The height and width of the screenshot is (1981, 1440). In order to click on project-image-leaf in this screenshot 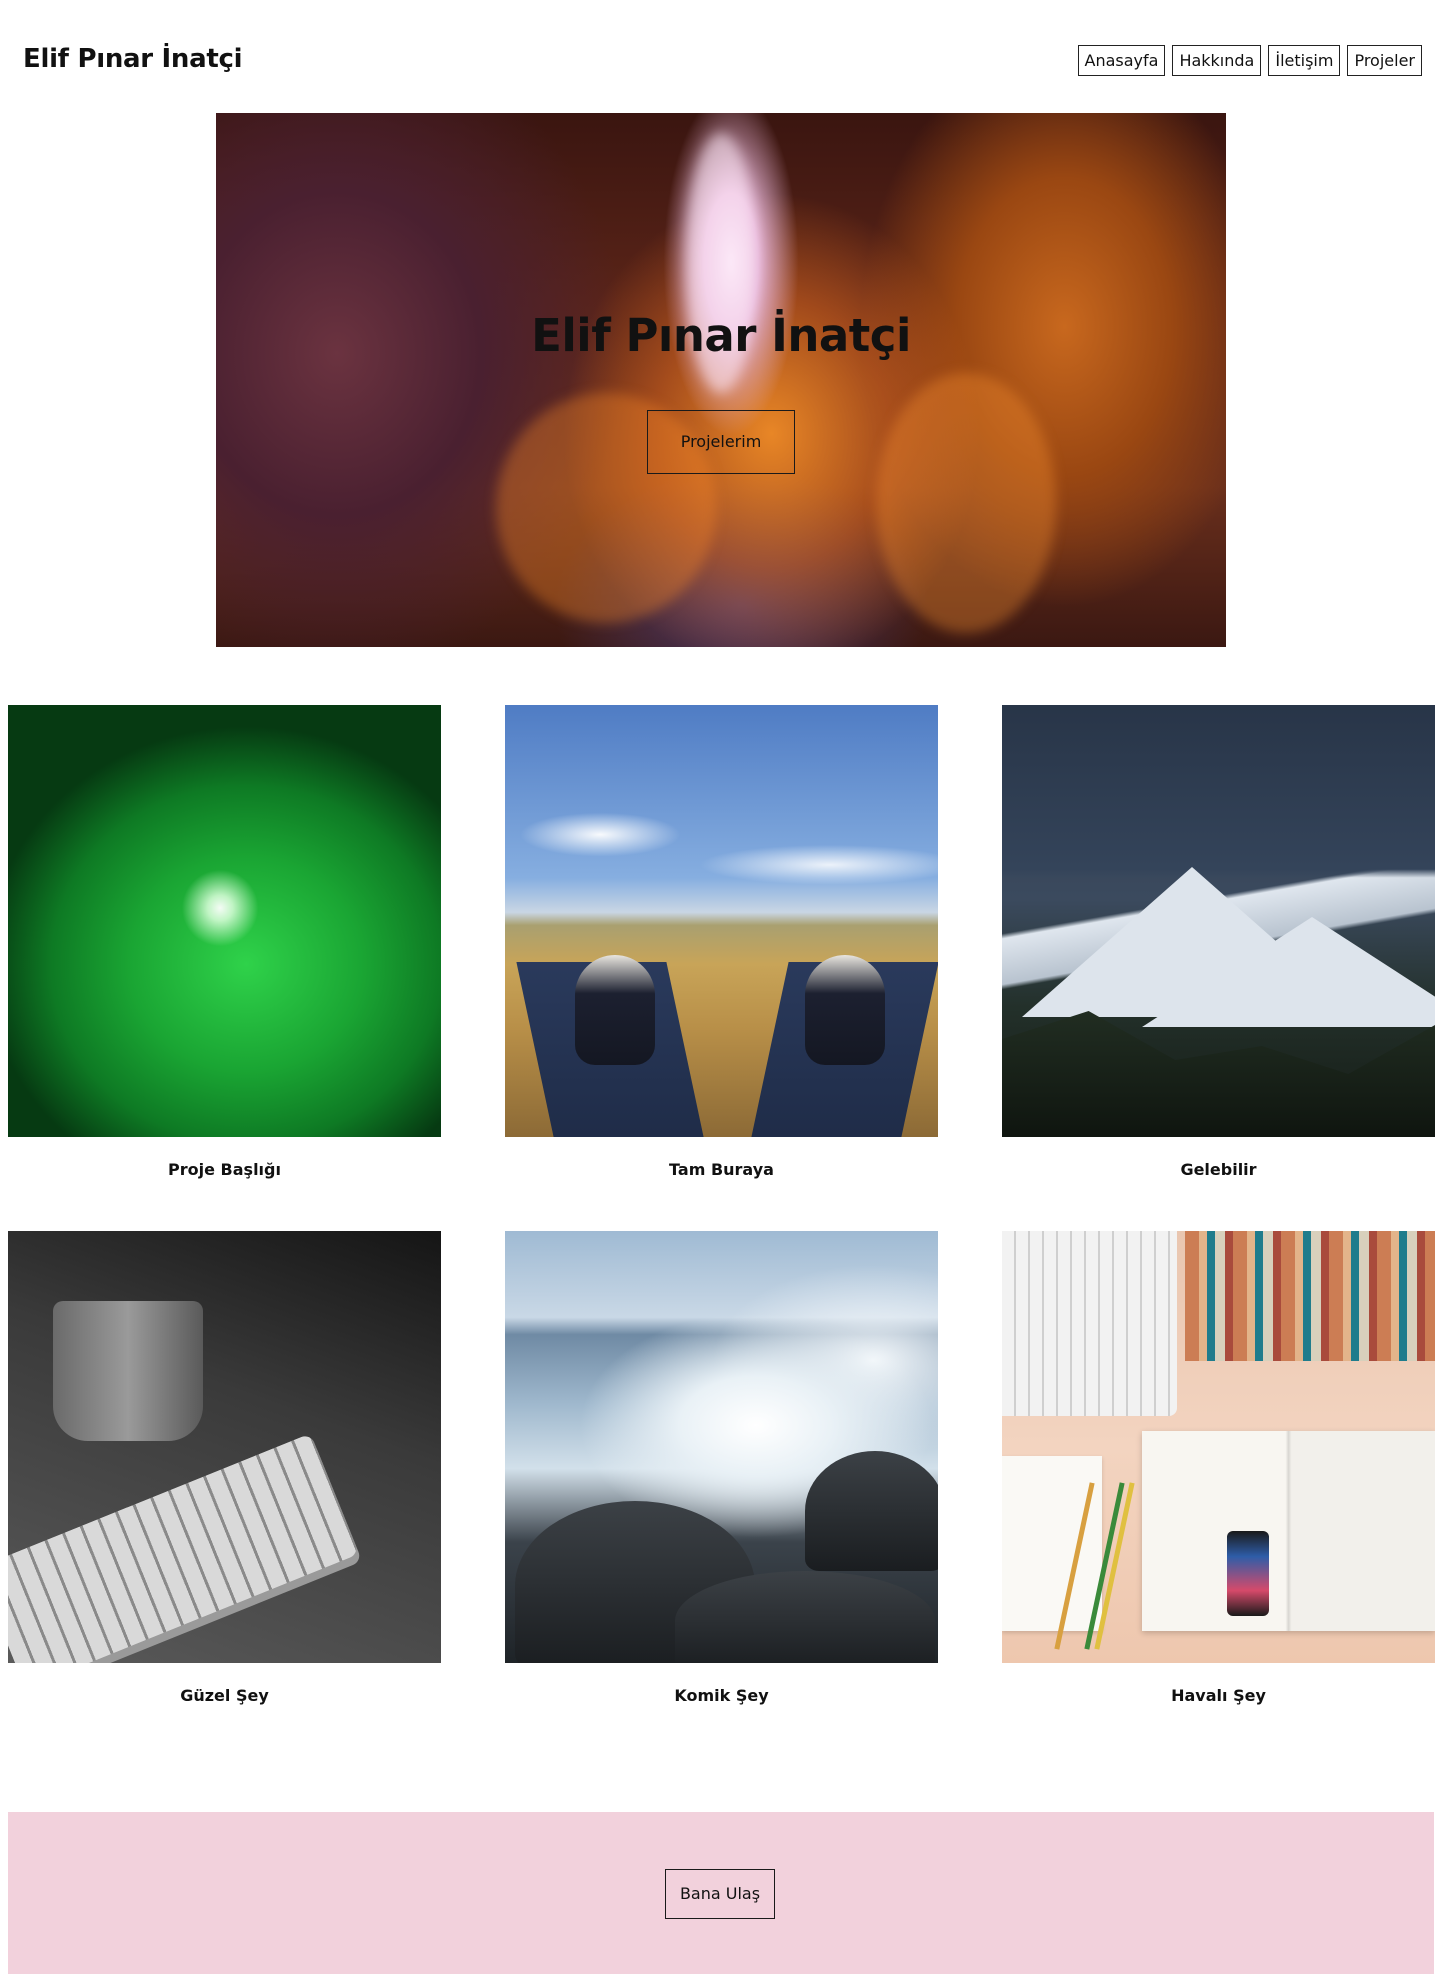, I will do `click(224, 921)`.